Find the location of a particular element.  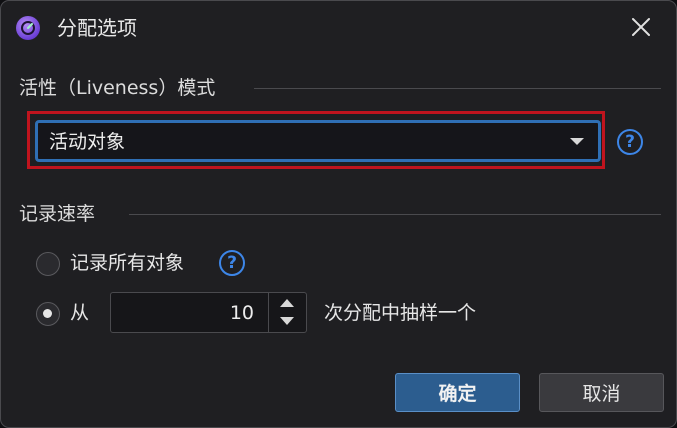

record-rate-section-title: 记录速率 is located at coordinates (57, 214).